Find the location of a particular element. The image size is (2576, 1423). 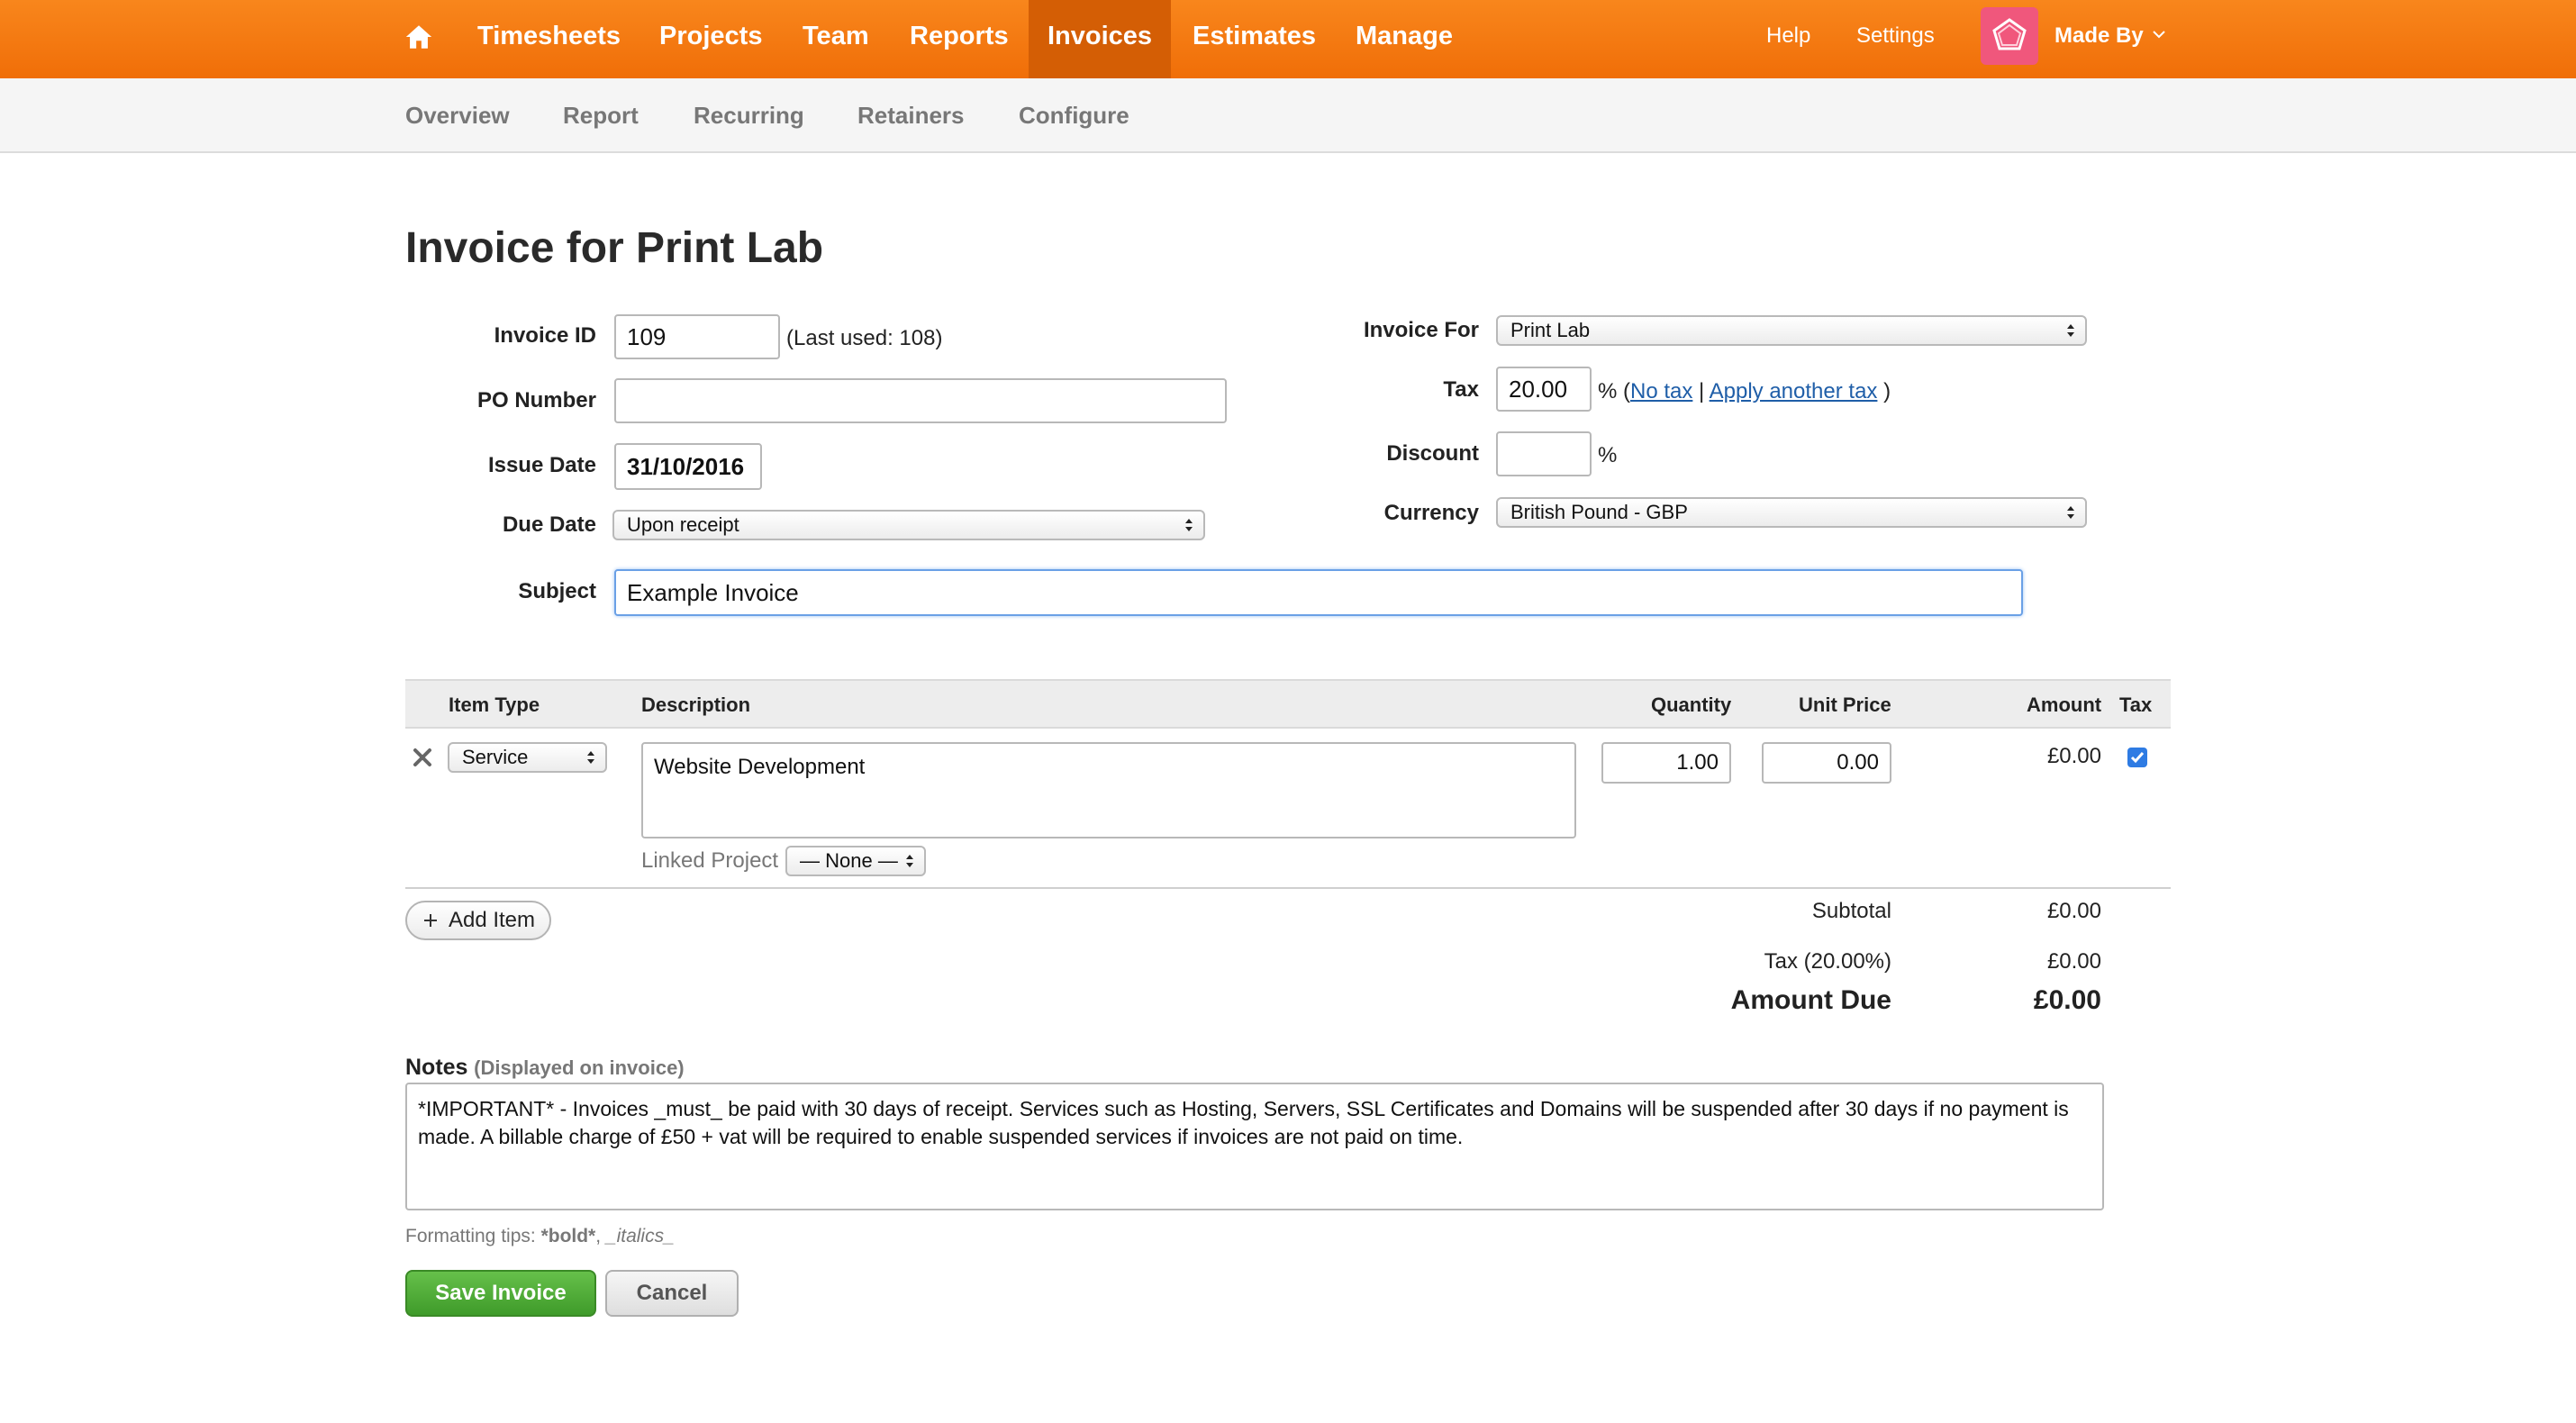

discount-label: Discount is located at coordinates (1432, 453).